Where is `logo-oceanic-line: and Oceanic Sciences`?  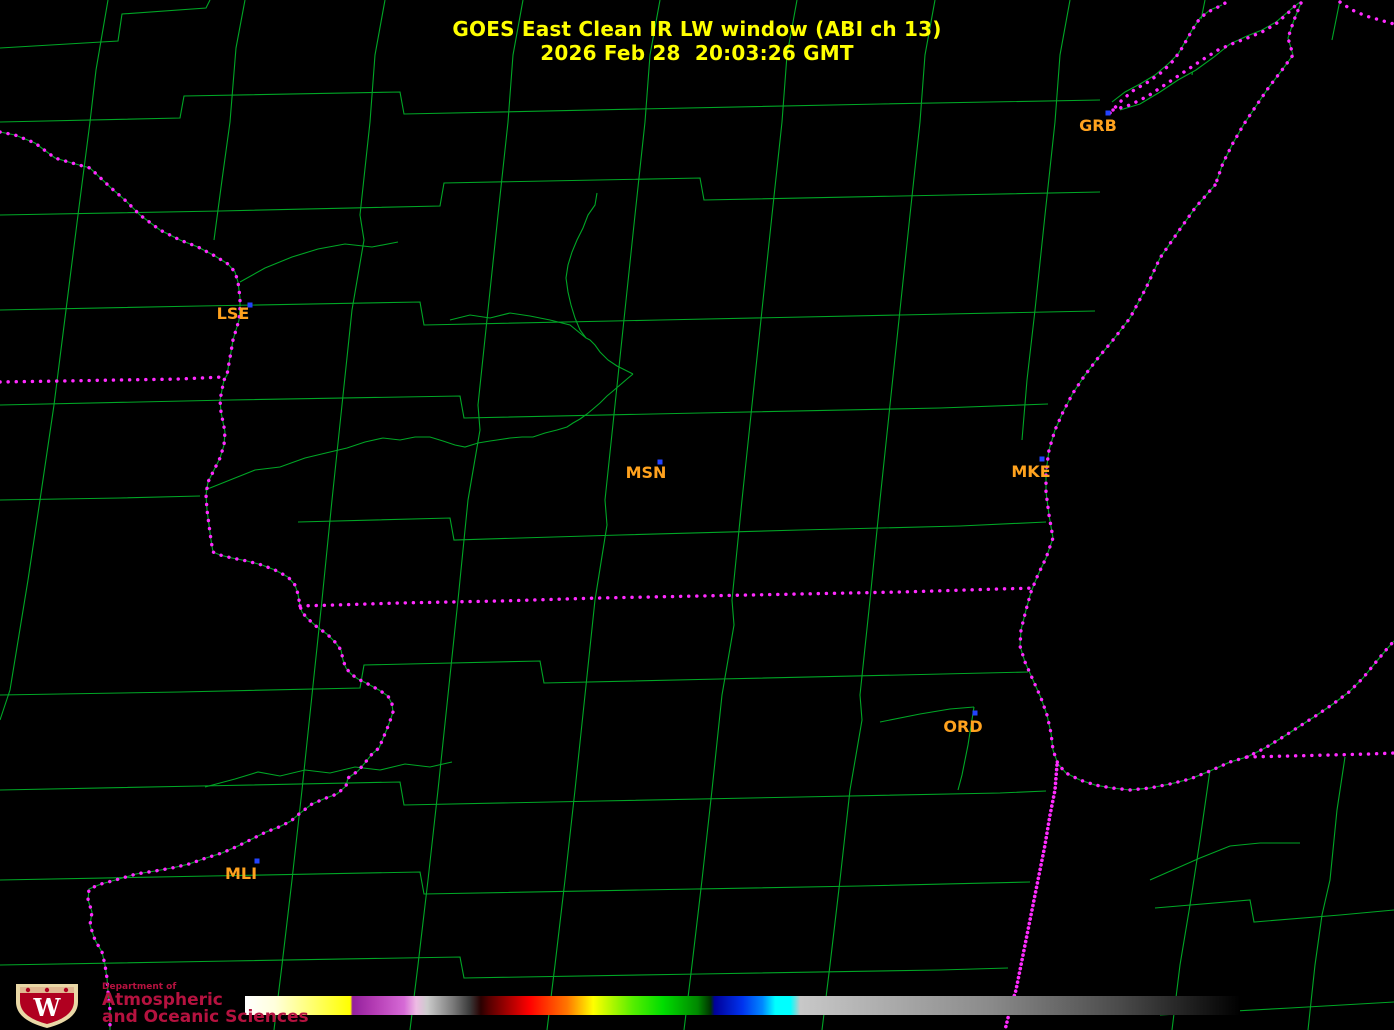
logo-oceanic-line: and Oceanic Sciences is located at coordinates (205, 1017).